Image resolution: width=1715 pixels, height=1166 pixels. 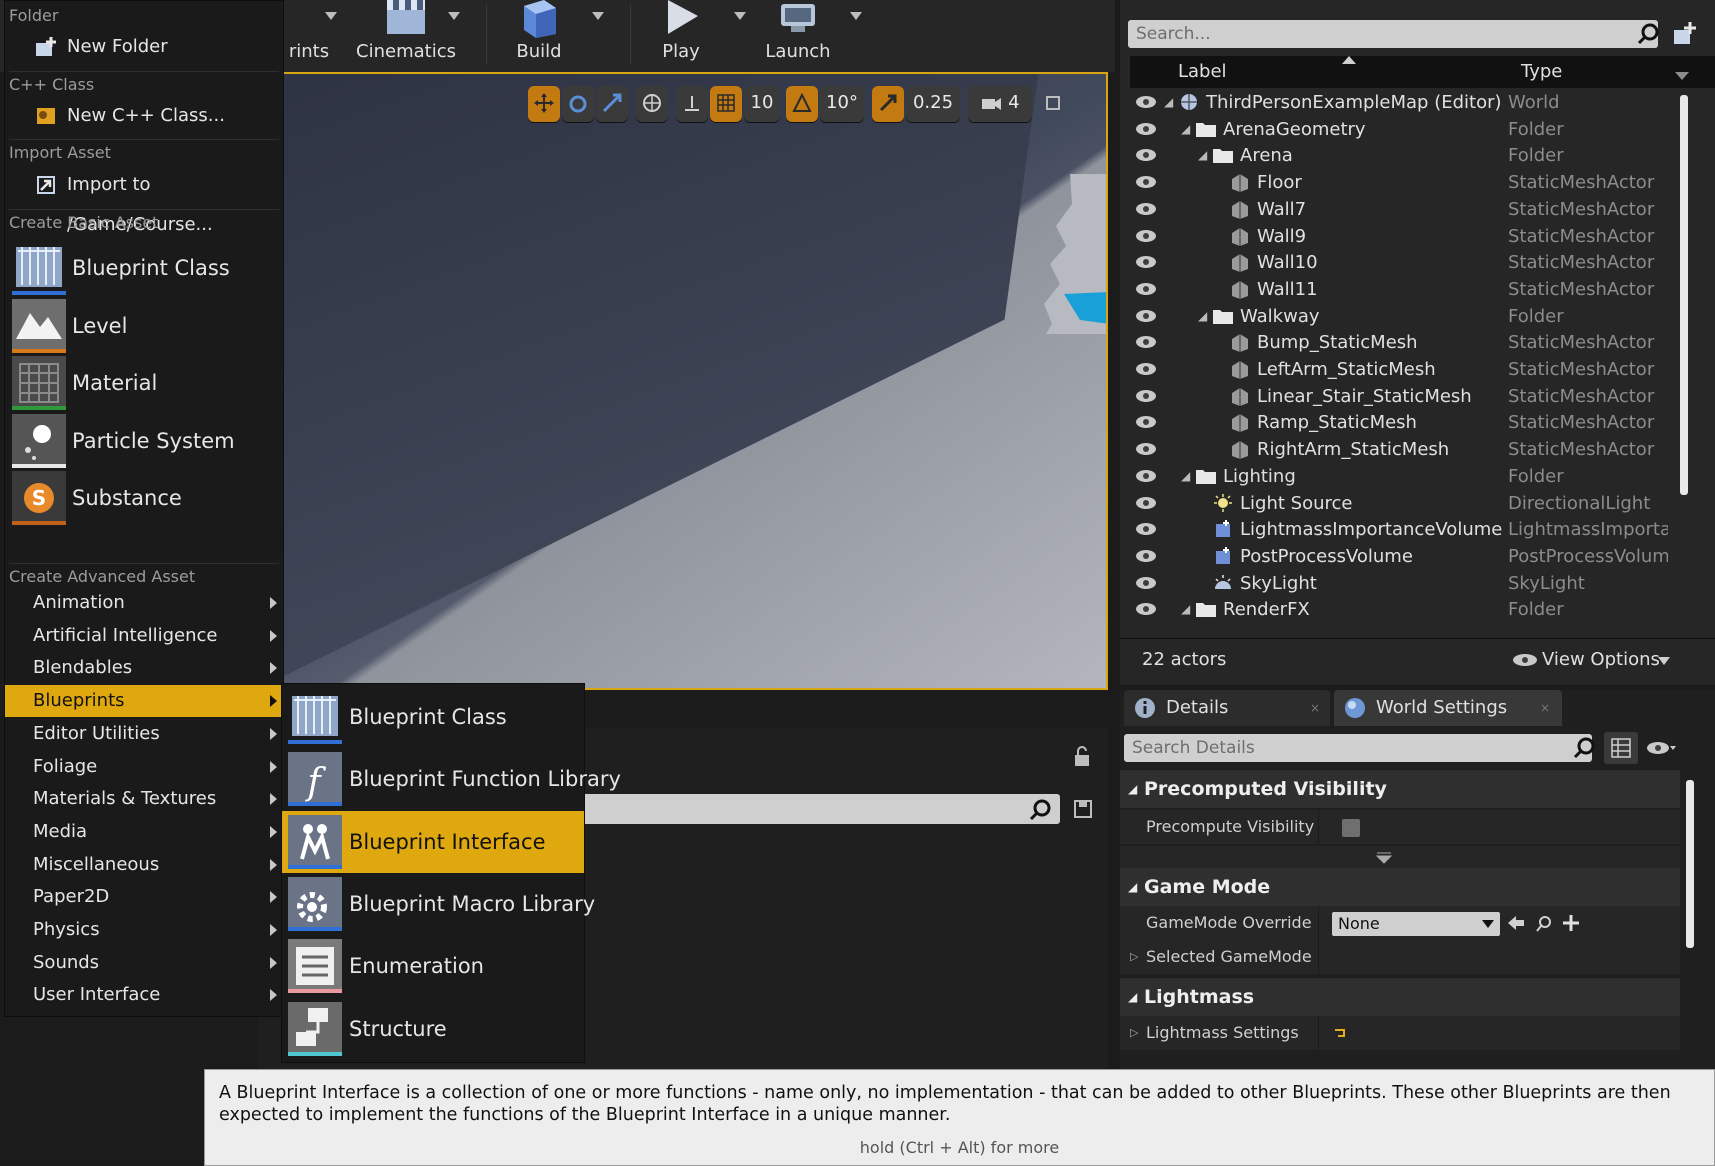 What do you see at coordinates (454, 16) in the screenshot?
I see `cinematics-dropdown-icon` at bounding box center [454, 16].